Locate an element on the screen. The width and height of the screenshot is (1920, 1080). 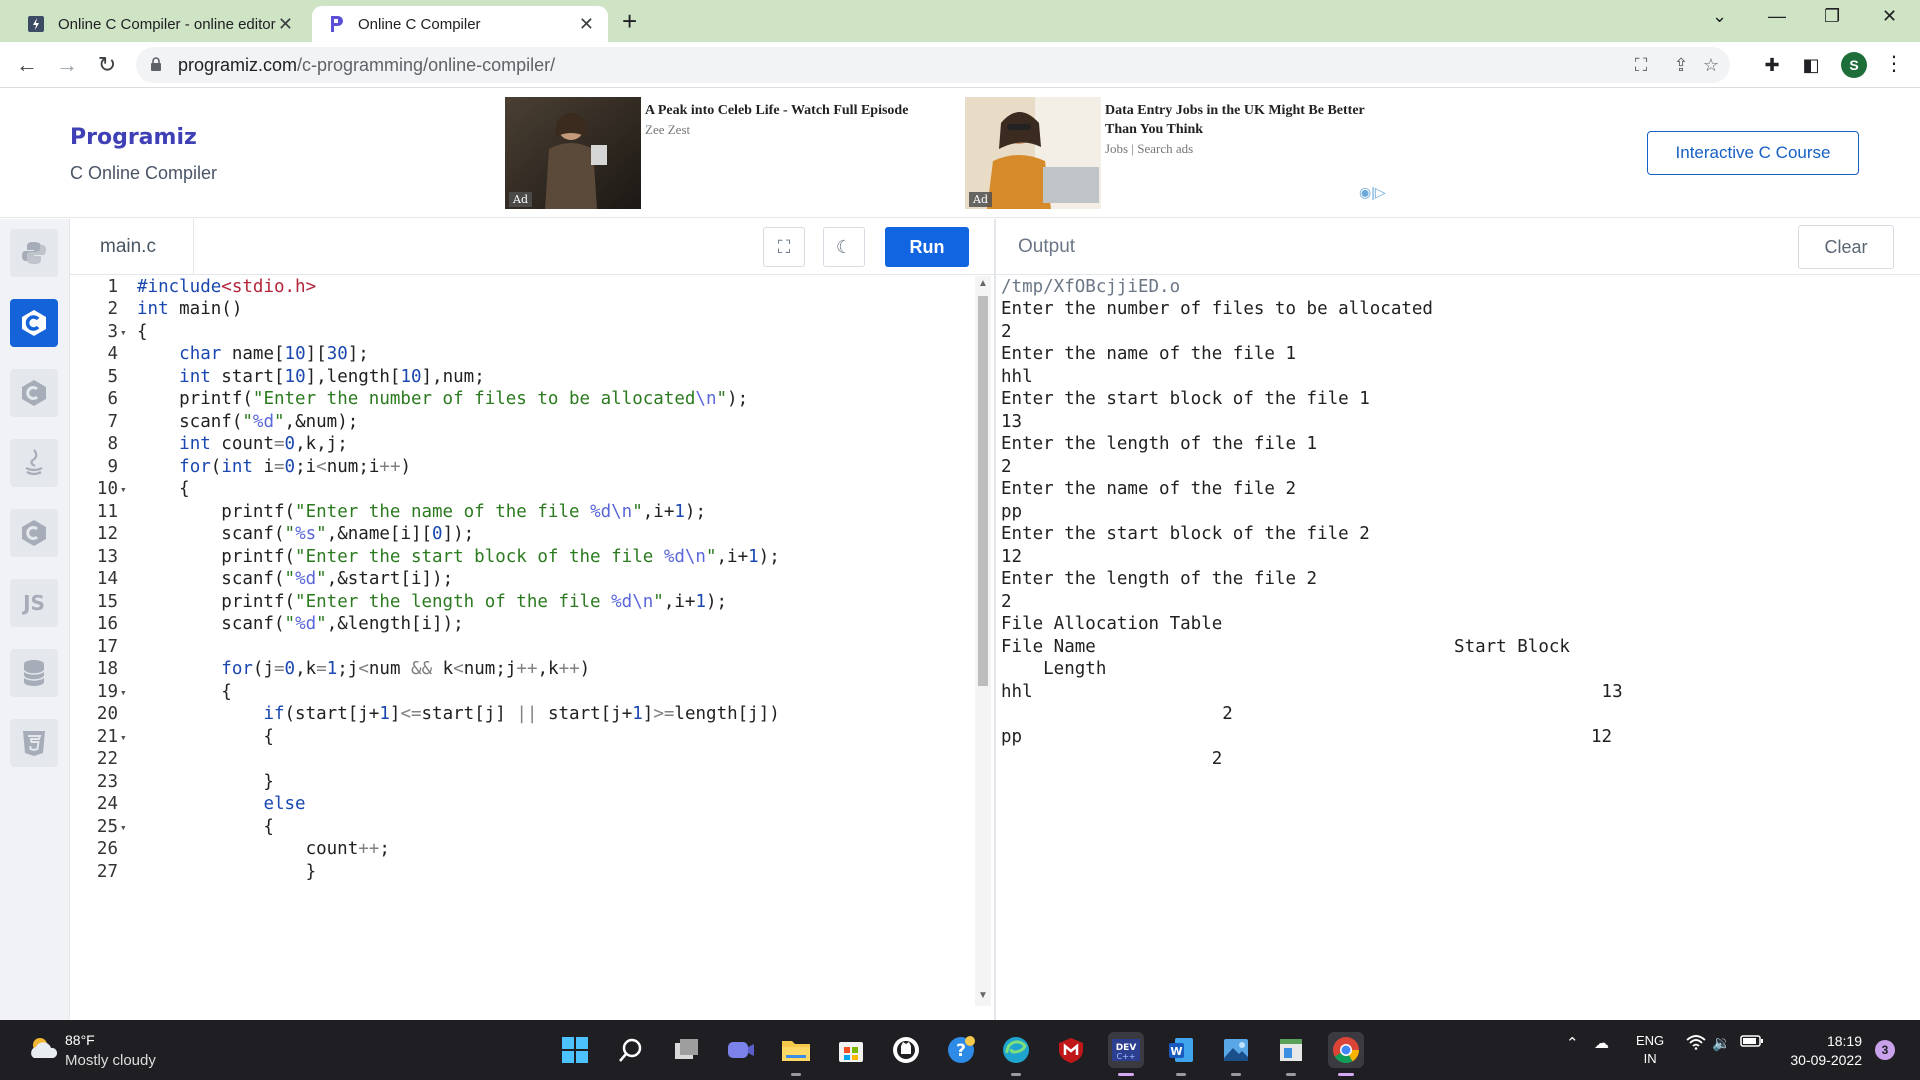
svg-text: C++ is located at coordinates (1126, 1056).